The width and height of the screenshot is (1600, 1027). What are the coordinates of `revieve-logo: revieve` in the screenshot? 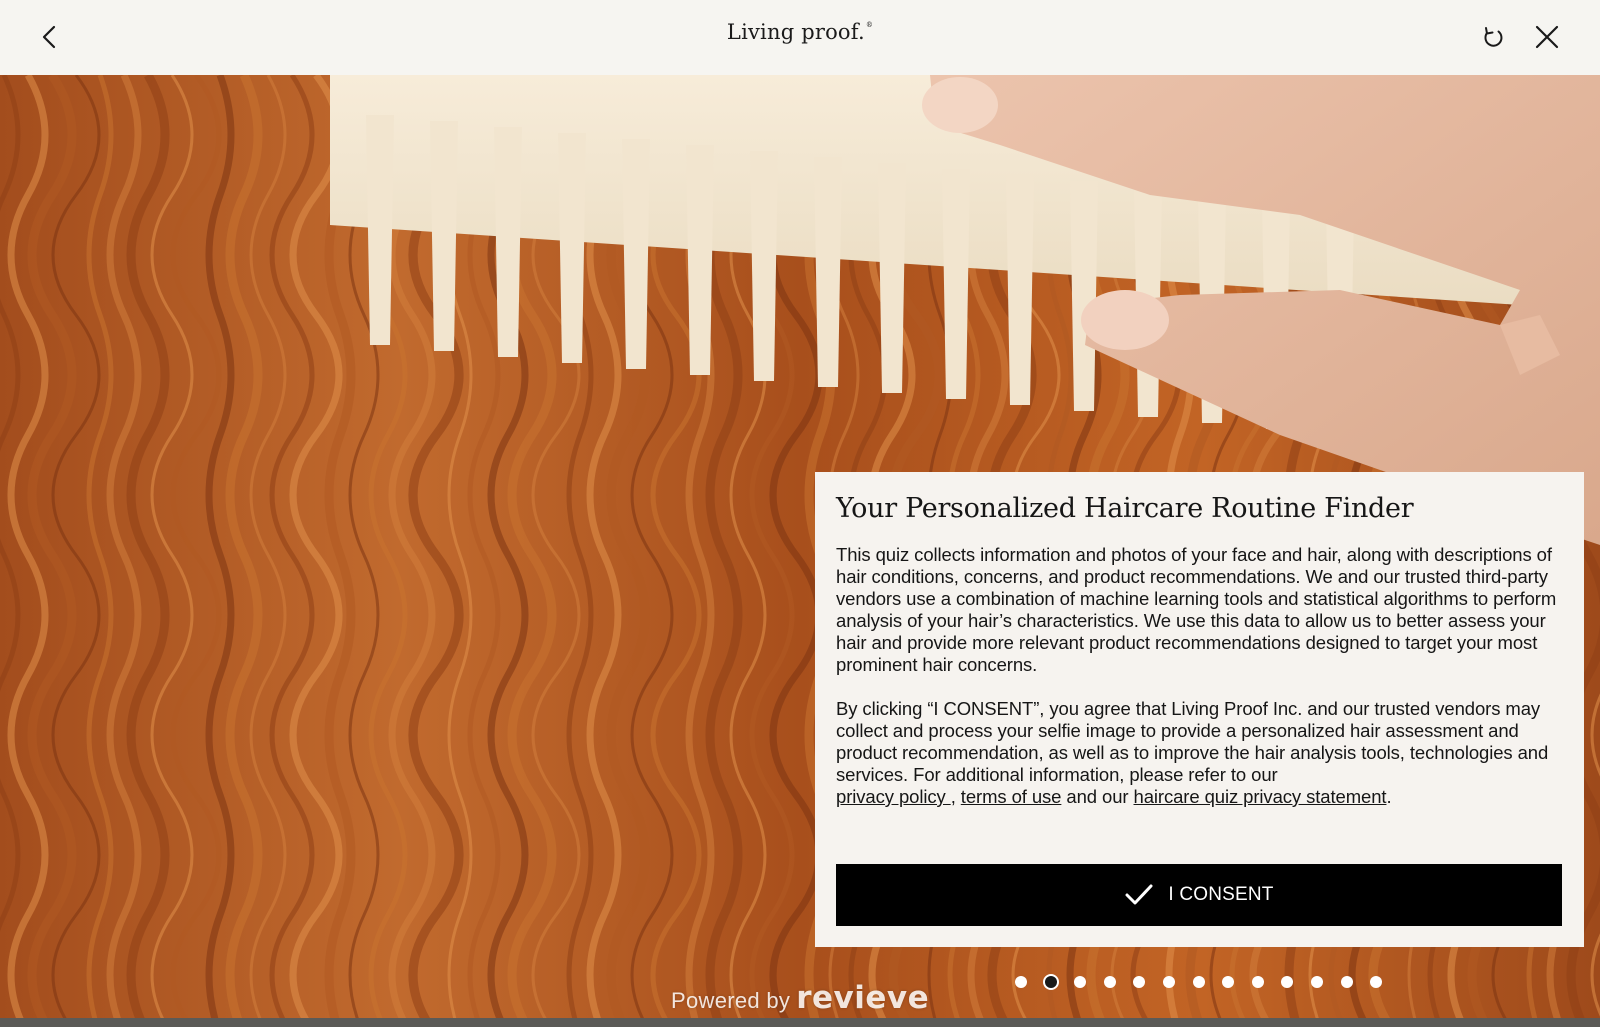 It's located at (863, 998).